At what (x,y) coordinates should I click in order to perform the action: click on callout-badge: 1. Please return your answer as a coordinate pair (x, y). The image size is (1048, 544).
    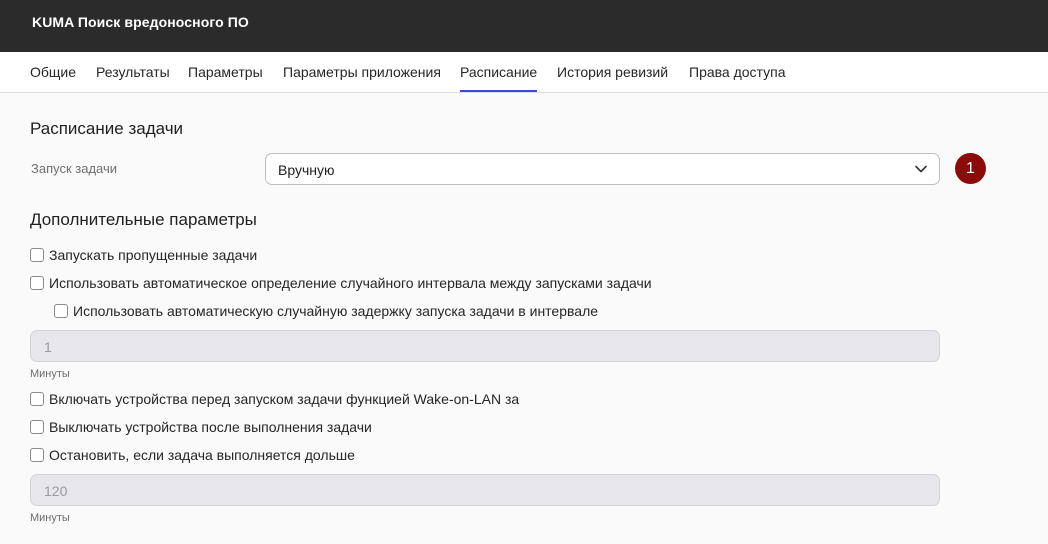
    Looking at the image, I should click on (970, 168).